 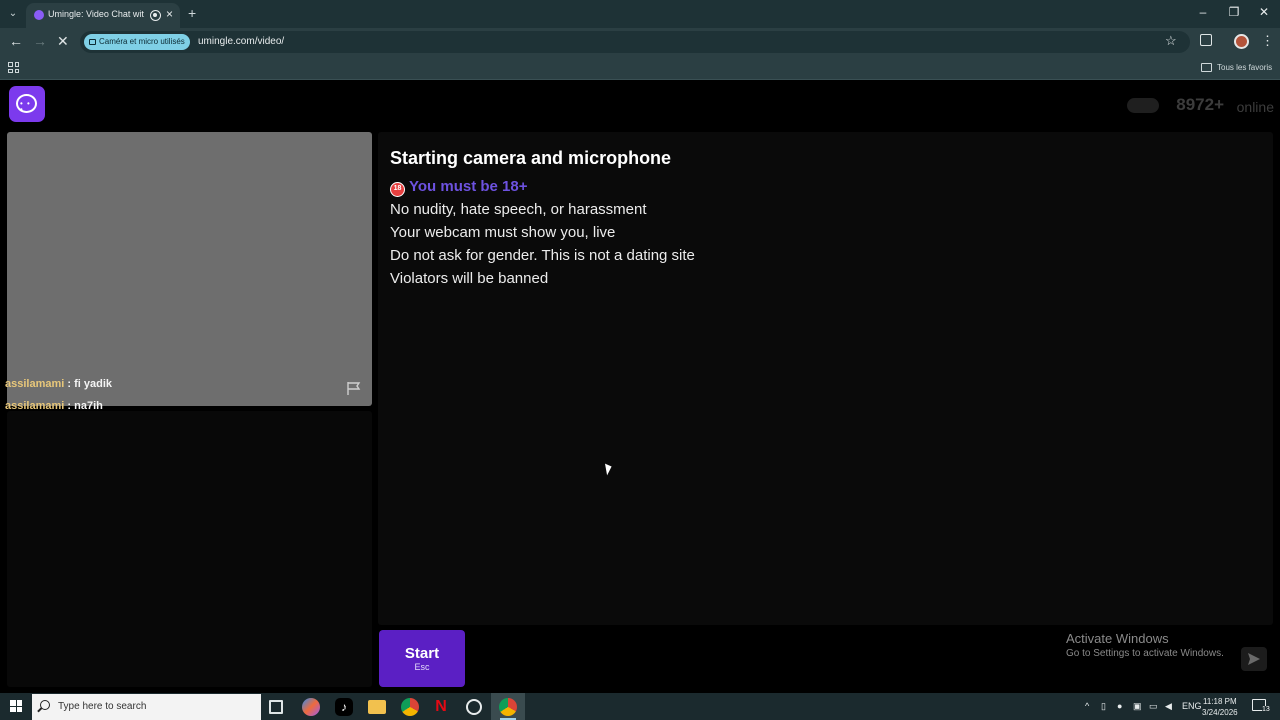 I want to click on all-bookmarks-link: Tous les favoris, so click(x=1244, y=67).